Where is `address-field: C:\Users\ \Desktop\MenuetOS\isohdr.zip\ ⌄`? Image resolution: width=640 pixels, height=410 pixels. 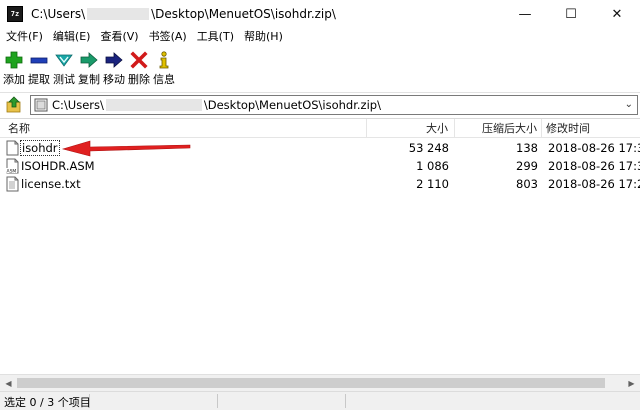 address-field: C:\Users\ \Desktop\MenuetOS\isohdr.zip\ ⌄ is located at coordinates (334, 105).